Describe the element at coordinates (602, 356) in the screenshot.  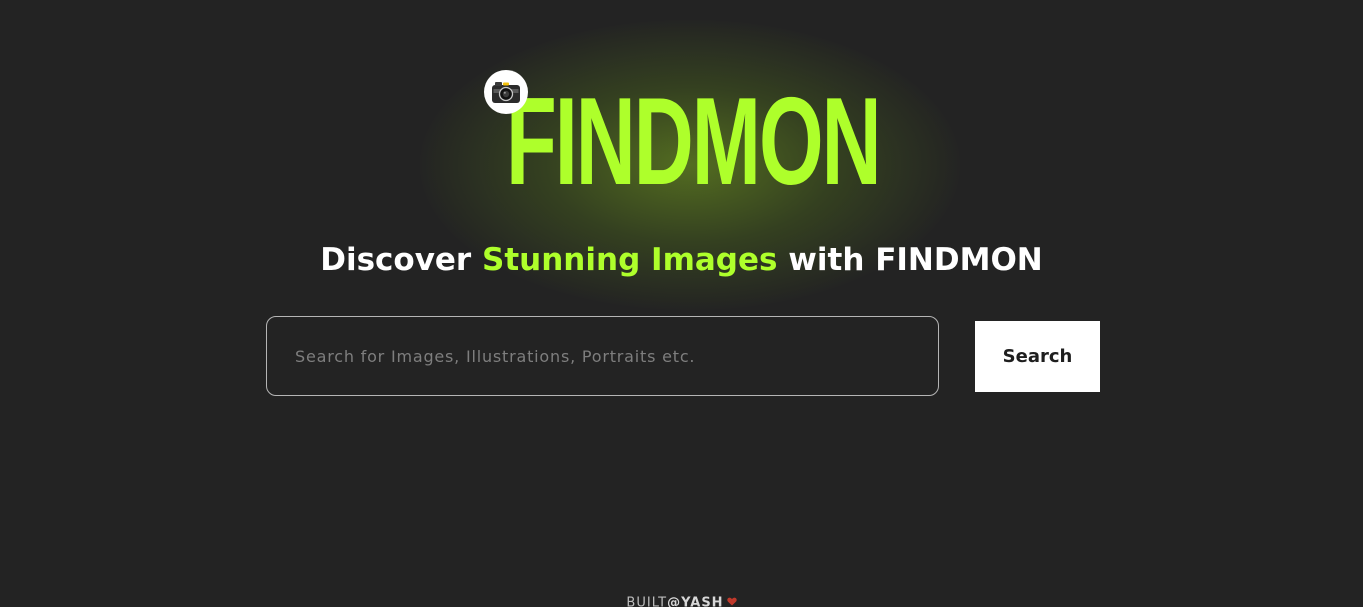
I see `search-input` at that location.